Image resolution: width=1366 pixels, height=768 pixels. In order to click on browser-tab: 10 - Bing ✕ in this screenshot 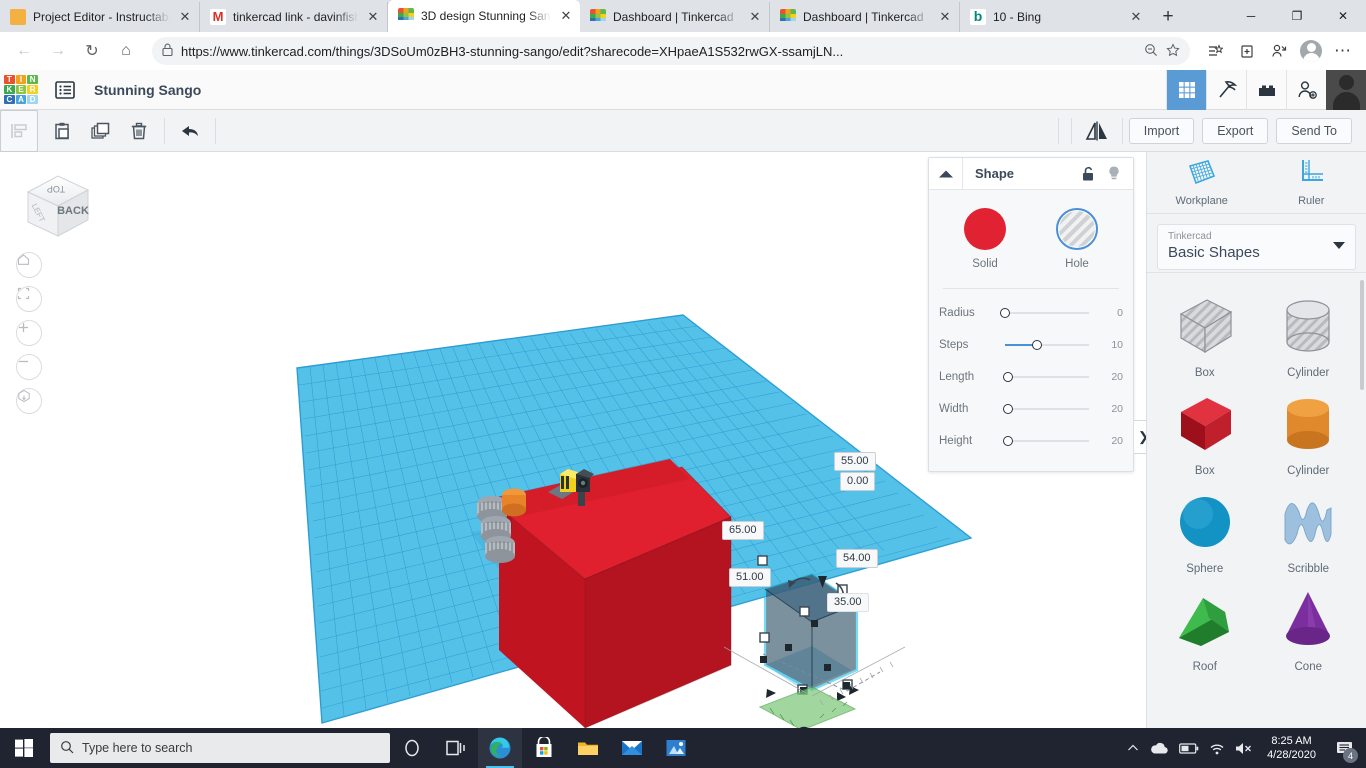, I will do `click(1055, 17)`.